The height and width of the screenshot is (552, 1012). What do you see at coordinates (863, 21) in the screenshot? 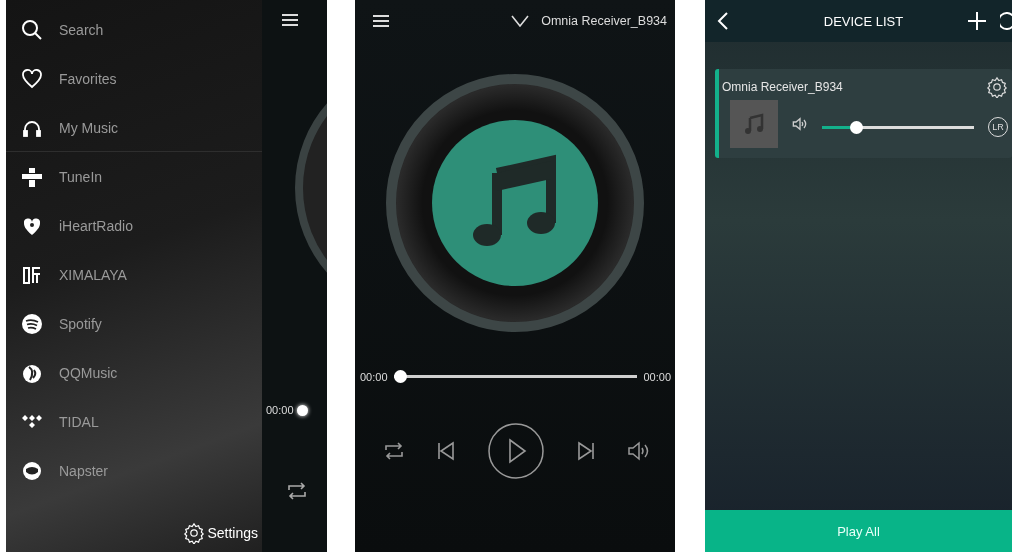
I see `screen-title: DEVICE LIST` at bounding box center [863, 21].